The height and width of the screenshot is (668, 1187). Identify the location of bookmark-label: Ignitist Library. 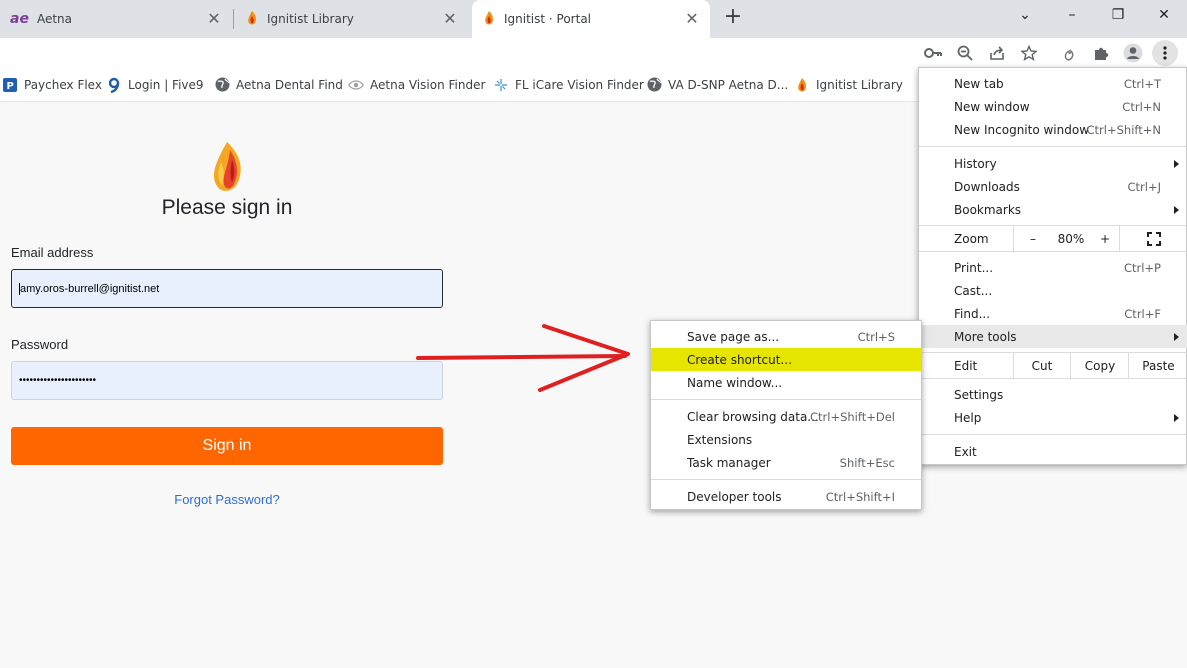
(859, 84).